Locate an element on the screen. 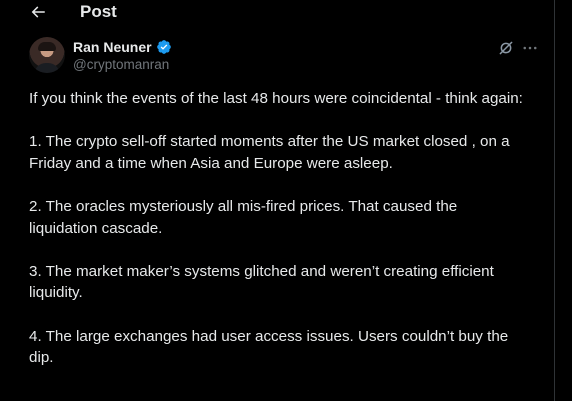 The image size is (572, 401). author-handle: @cryptomanran is located at coordinates (121, 64).